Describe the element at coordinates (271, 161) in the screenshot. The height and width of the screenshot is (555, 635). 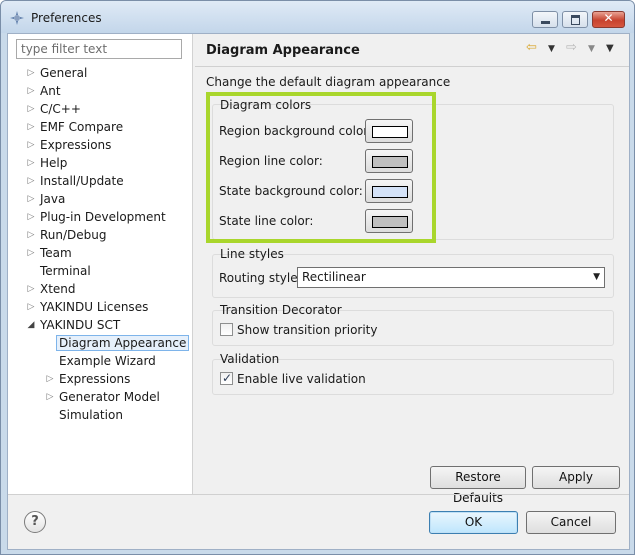
I see `region-line-color-label: Region line color:` at that location.